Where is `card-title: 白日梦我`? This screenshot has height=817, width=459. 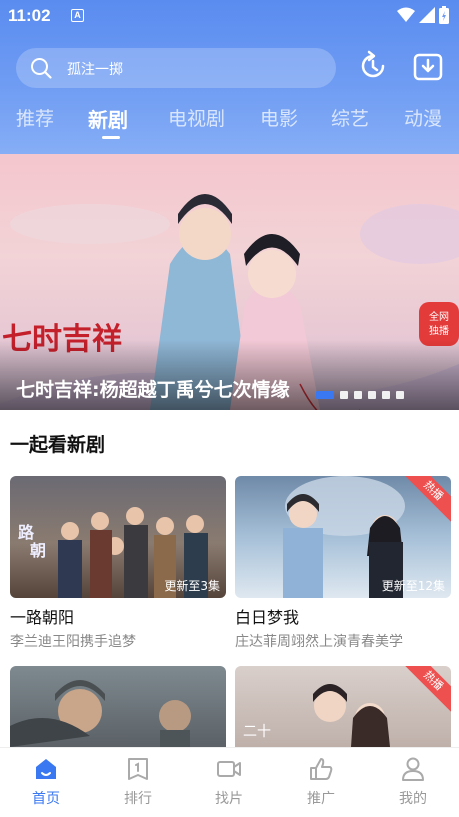 card-title: 白日梦我 is located at coordinates (267, 617).